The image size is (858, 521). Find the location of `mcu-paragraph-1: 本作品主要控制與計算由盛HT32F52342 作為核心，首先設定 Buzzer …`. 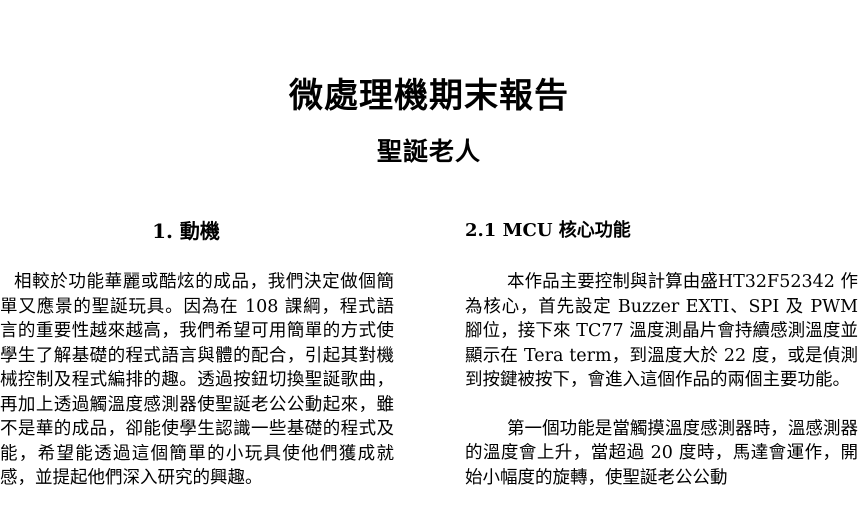

mcu-paragraph-1: 本作品主要控制與計算由盛HT32F52342 作為核心，首先設定 Buzzer … is located at coordinates (661, 331).